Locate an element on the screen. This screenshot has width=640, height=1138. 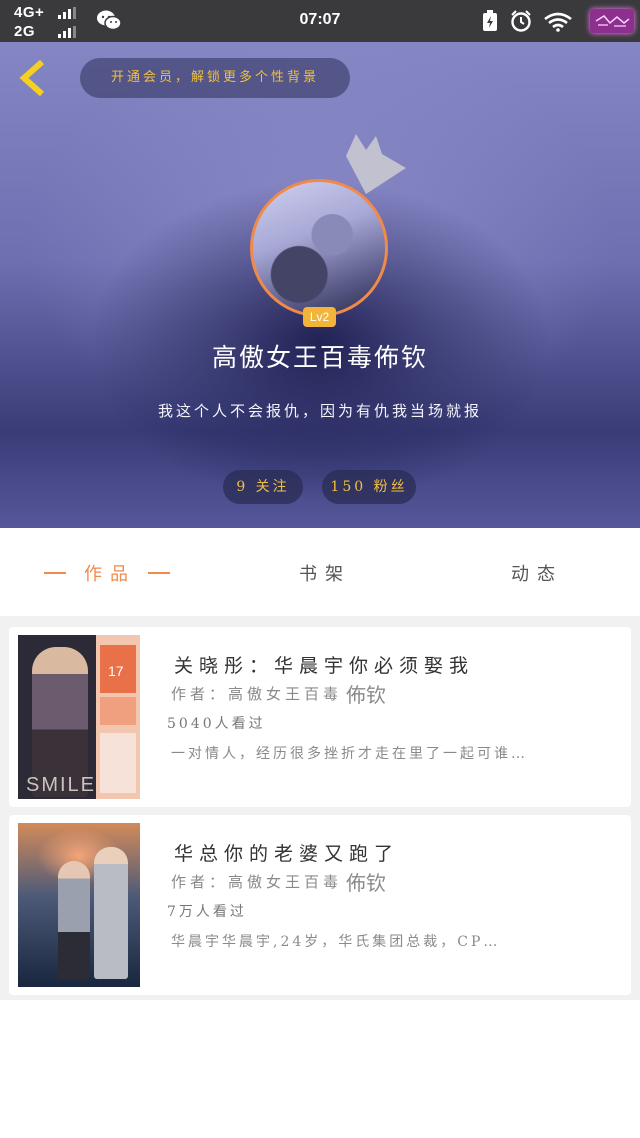
vip-notice-banner: 开通会员，解锁更多个性背景 is located at coordinates (215, 78).